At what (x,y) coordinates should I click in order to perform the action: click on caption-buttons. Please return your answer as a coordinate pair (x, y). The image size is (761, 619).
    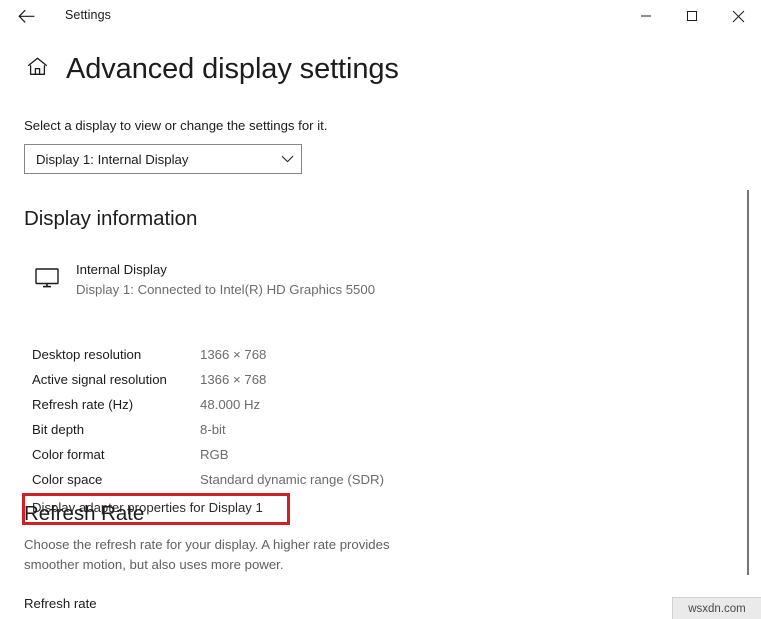
    Looking at the image, I should click on (692, 16).